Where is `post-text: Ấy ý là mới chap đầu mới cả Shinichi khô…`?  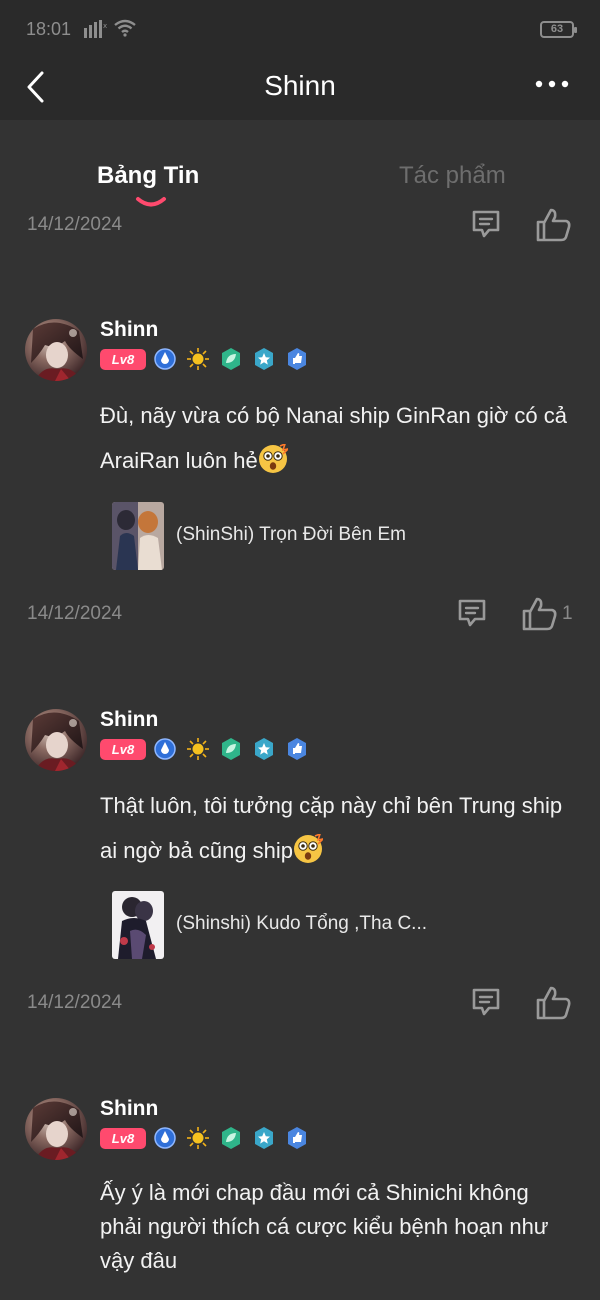
post-text: Ấy ý là mới chap đầu mới cả Shinichi khô… is located at coordinates (324, 1226).